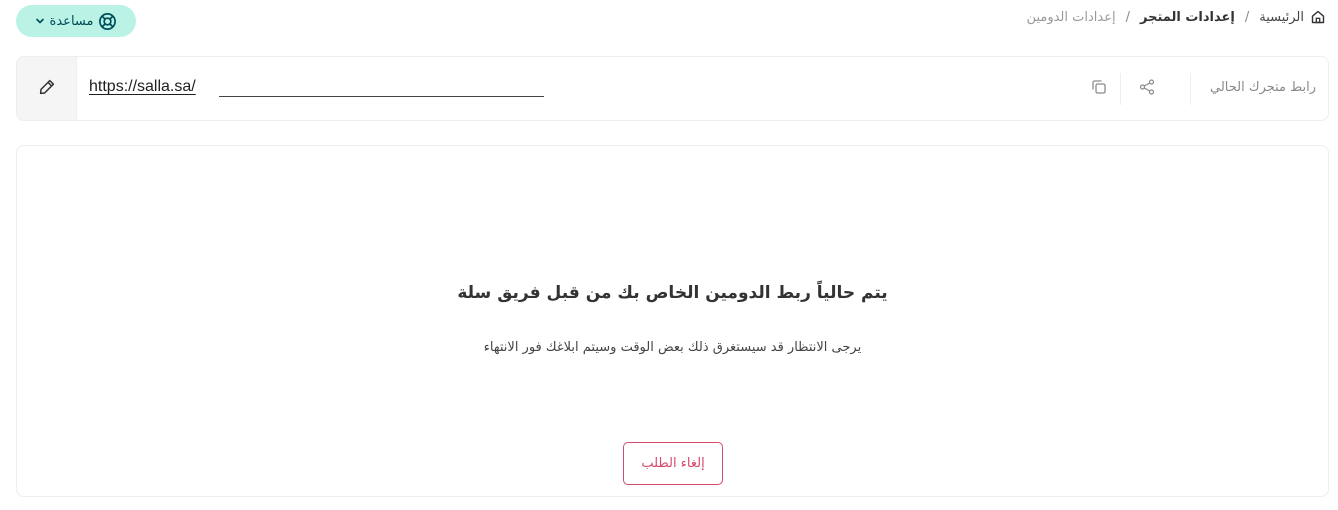 This screenshot has height=510, width=1338. I want to click on cancel-request-button: إلغاء الطلب, so click(673, 463).